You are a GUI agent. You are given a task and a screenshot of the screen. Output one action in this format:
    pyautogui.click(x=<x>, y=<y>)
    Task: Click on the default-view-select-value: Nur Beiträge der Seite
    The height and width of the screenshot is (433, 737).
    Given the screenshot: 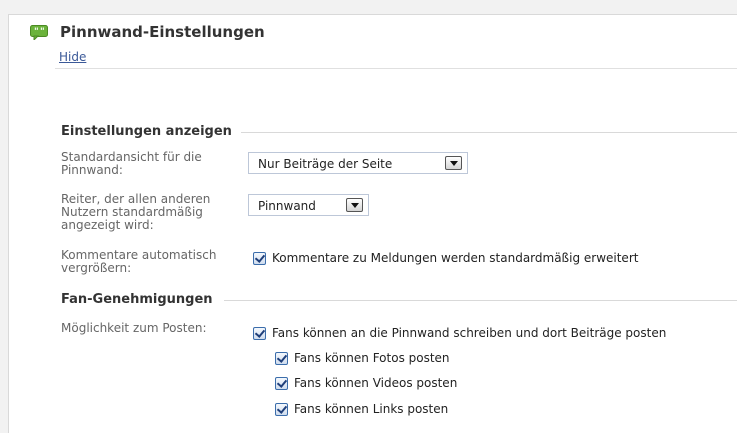 What is the action you would take?
    pyautogui.click(x=325, y=164)
    